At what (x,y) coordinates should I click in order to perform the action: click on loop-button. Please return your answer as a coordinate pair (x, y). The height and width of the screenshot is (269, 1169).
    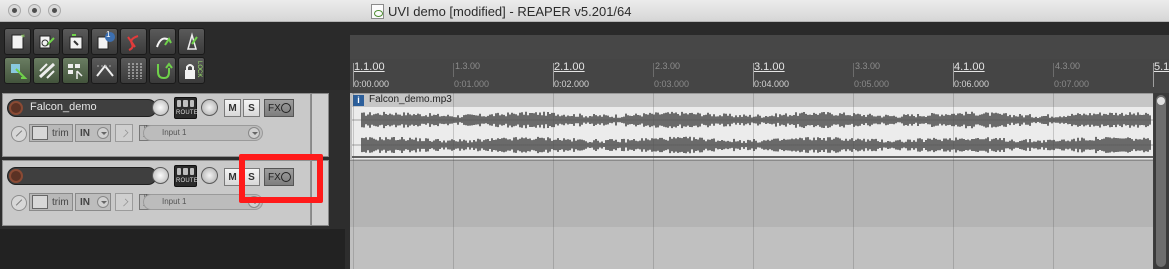
    Looking at the image, I should click on (162, 70).